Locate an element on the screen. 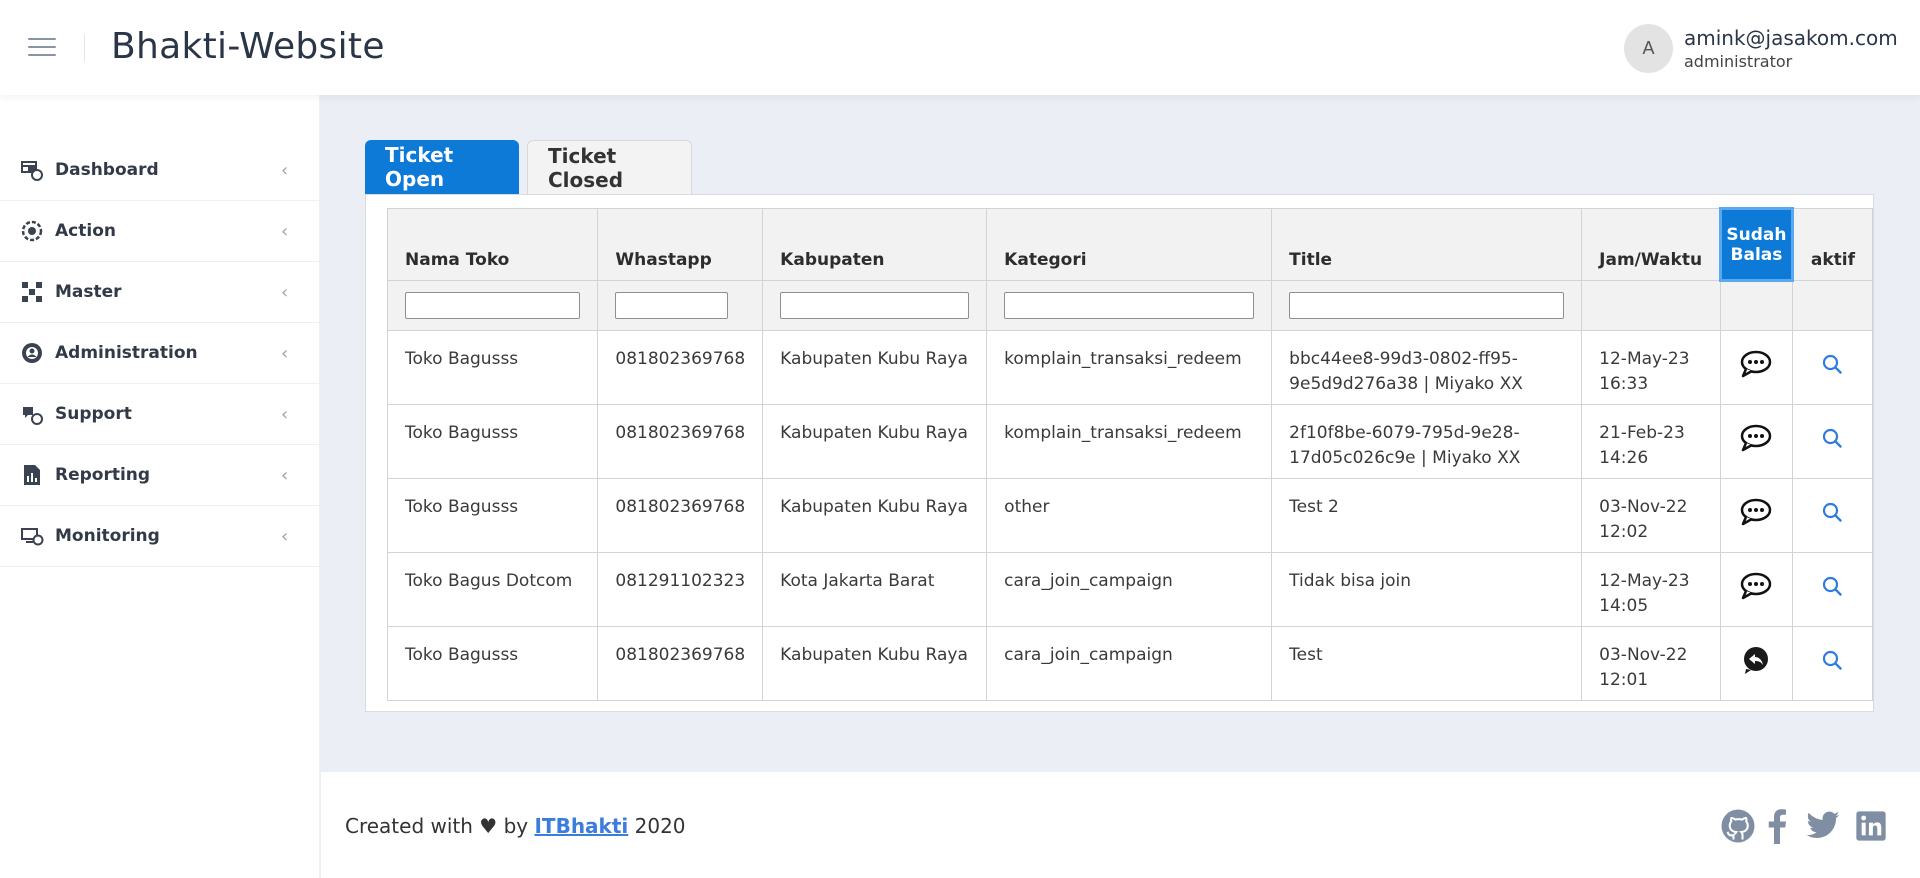 The width and height of the screenshot is (1920, 878). facebook-icon is located at coordinates (1777, 826).